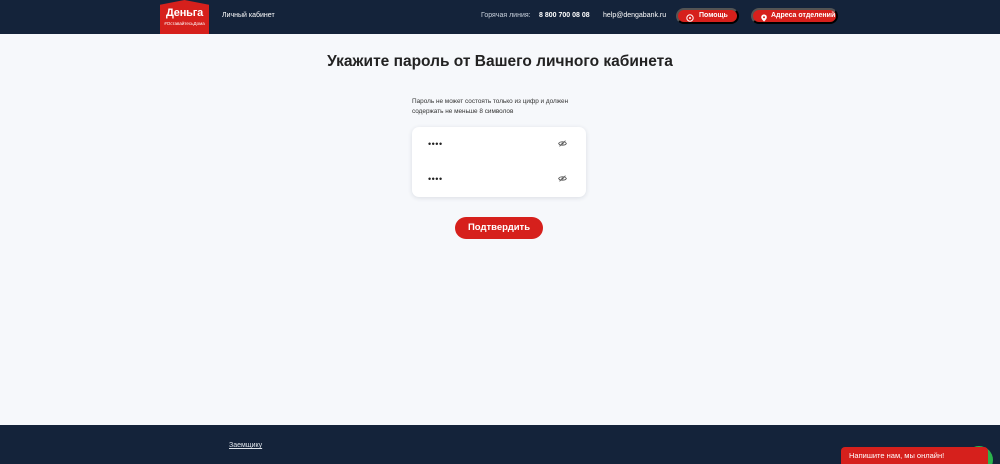 This screenshot has width=1000, height=464. What do you see at coordinates (690, 18) in the screenshot?
I see `help-circle-icon` at bounding box center [690, 18].